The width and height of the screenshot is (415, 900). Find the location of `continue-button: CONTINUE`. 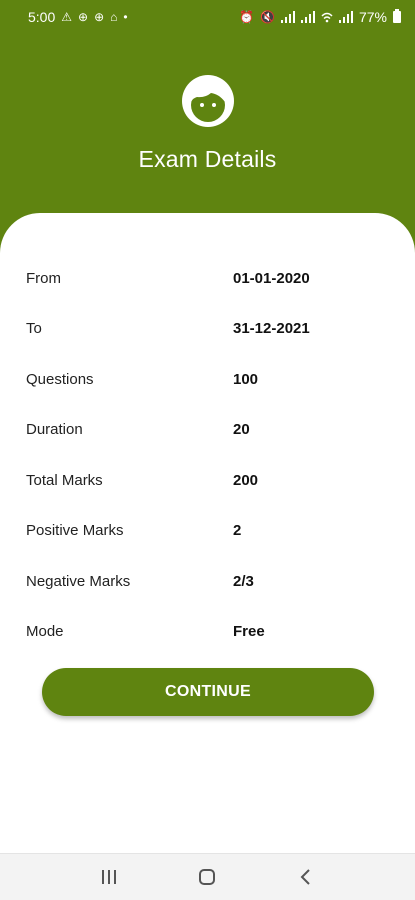

continue-button: CONTINUE is located at coordinates (208, 692).